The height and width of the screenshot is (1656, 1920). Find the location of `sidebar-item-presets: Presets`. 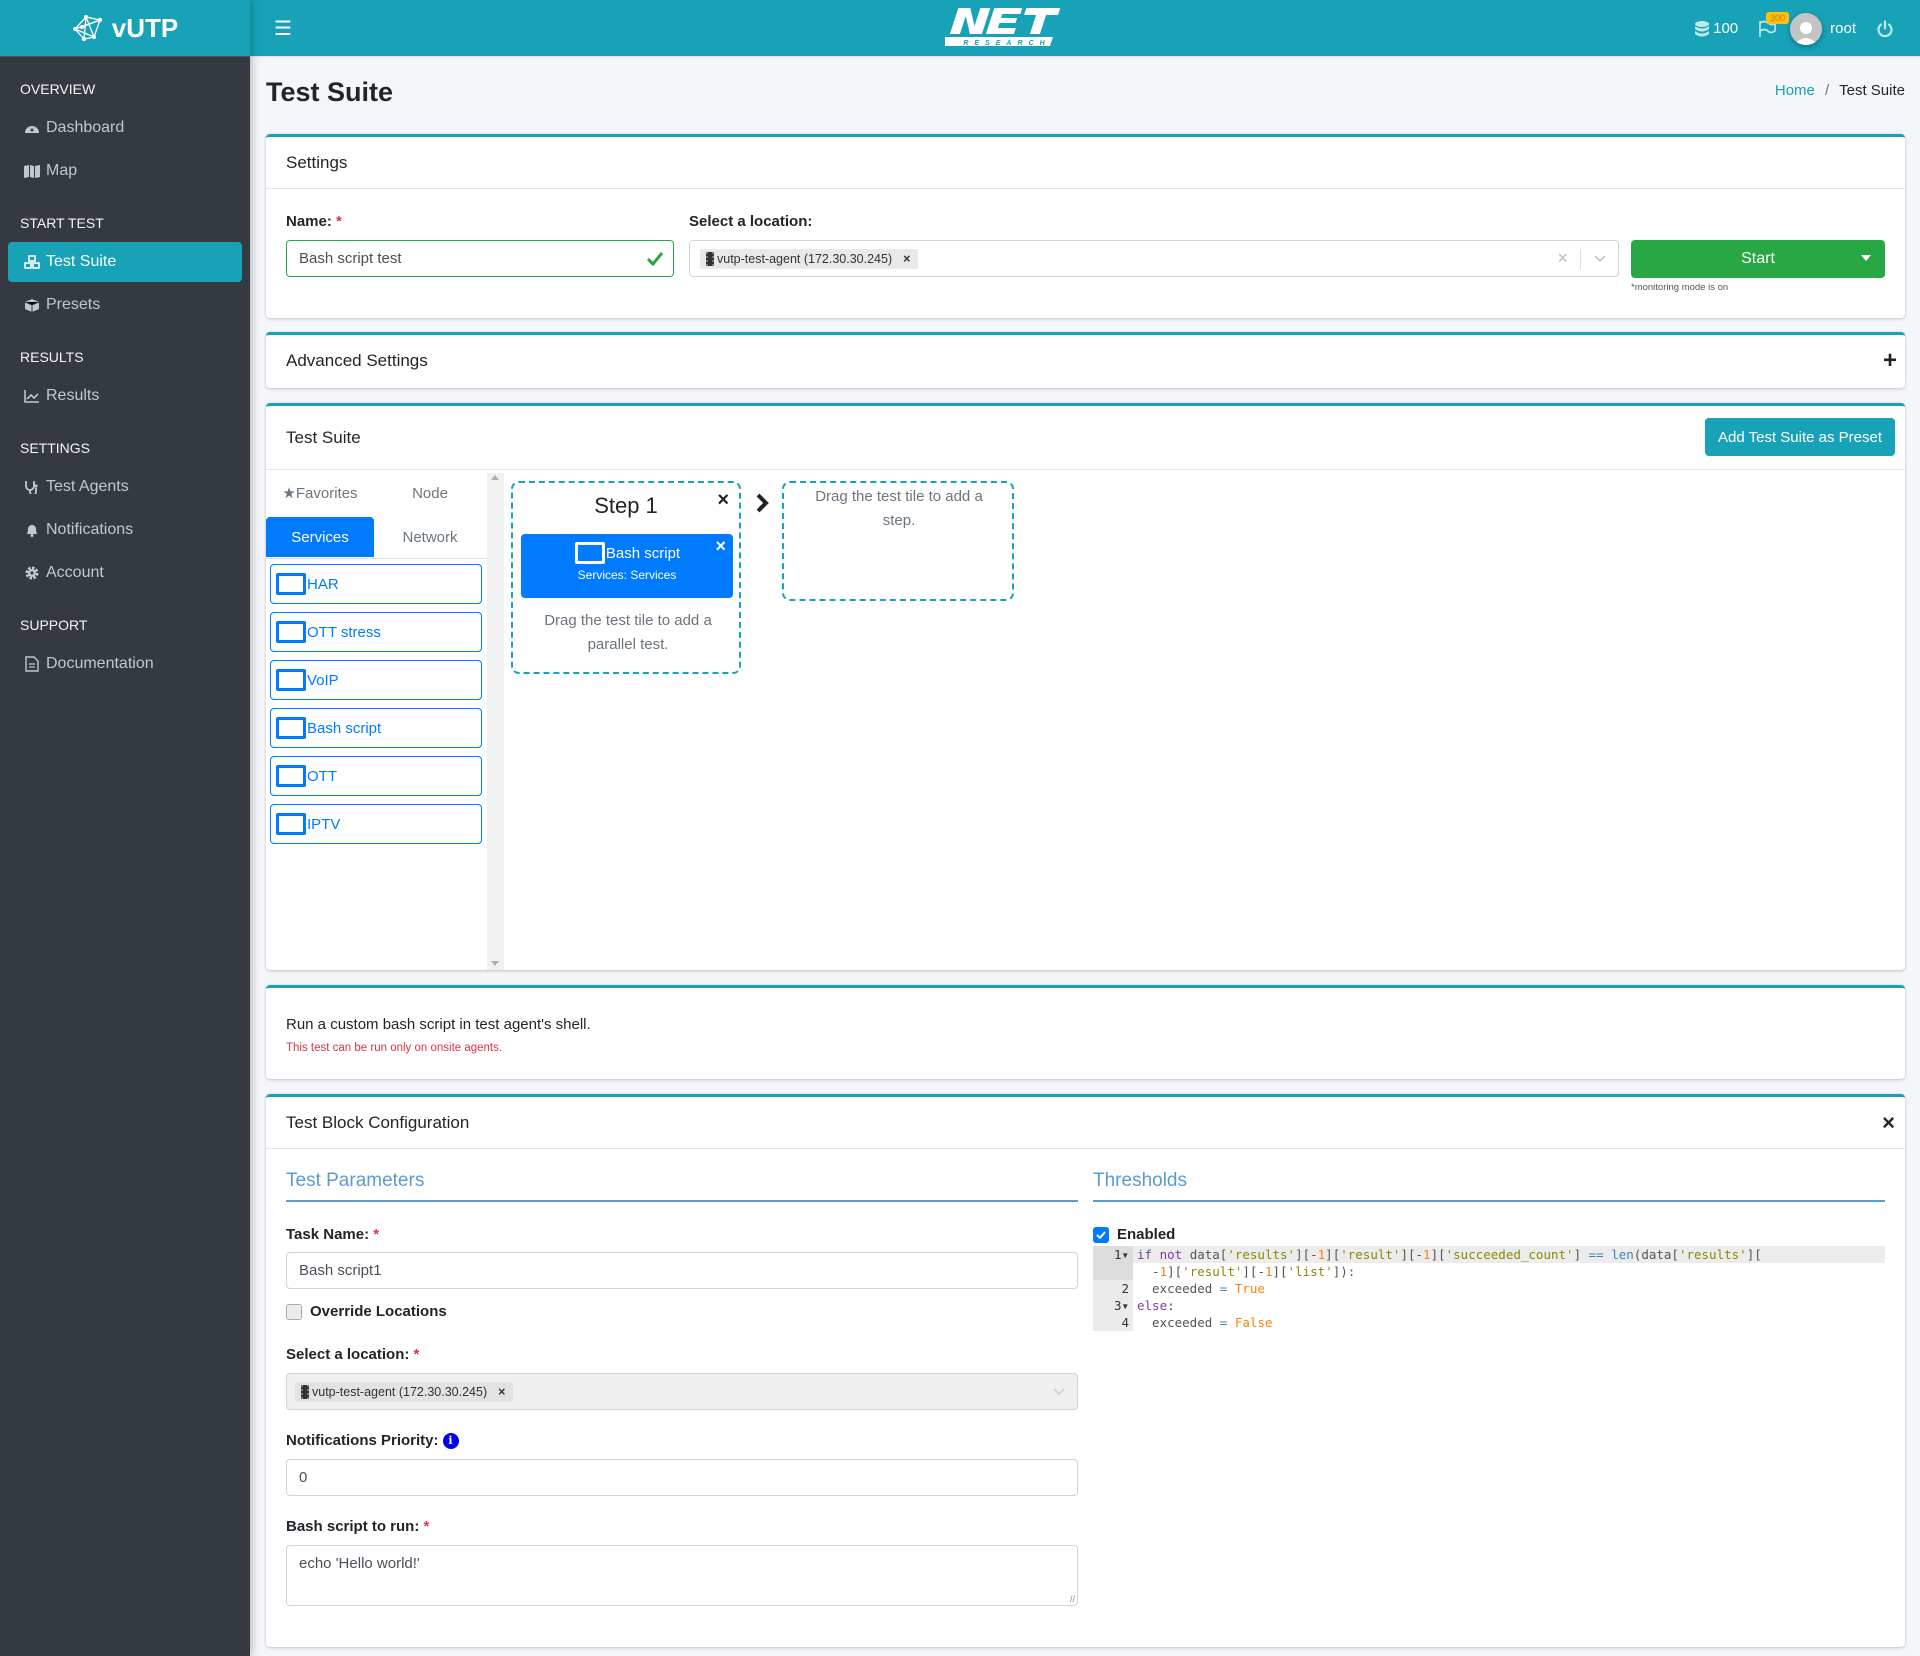

sidebar-item-presets: Presets is located at coordinates (125, 305).